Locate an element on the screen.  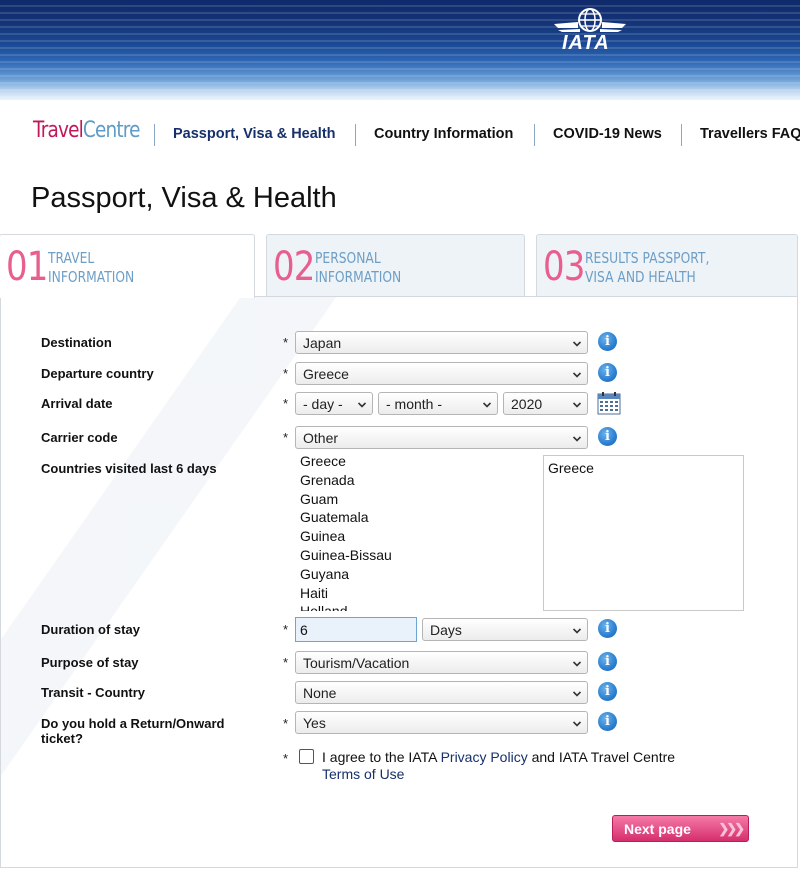
destination-info-icon: i is located at coordinates (607, 341).